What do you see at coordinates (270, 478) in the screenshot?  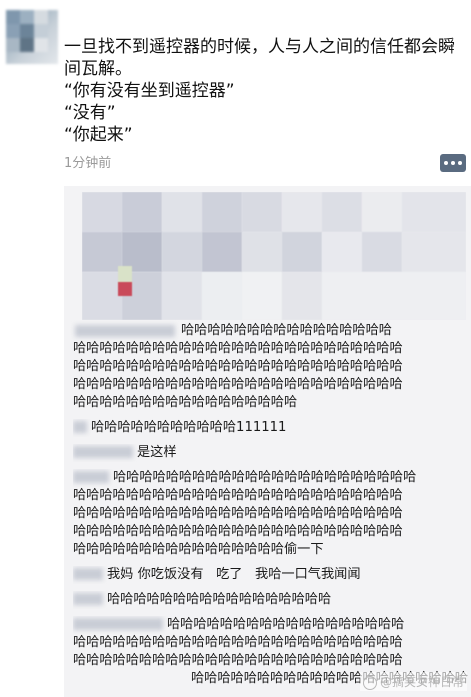 I see `comment-line: 哈哈哈哈哈哈哈哈哈哈哈哈哈哈哈哈哈哈哈哈哈哈哈` at bounding box center [270, 478].